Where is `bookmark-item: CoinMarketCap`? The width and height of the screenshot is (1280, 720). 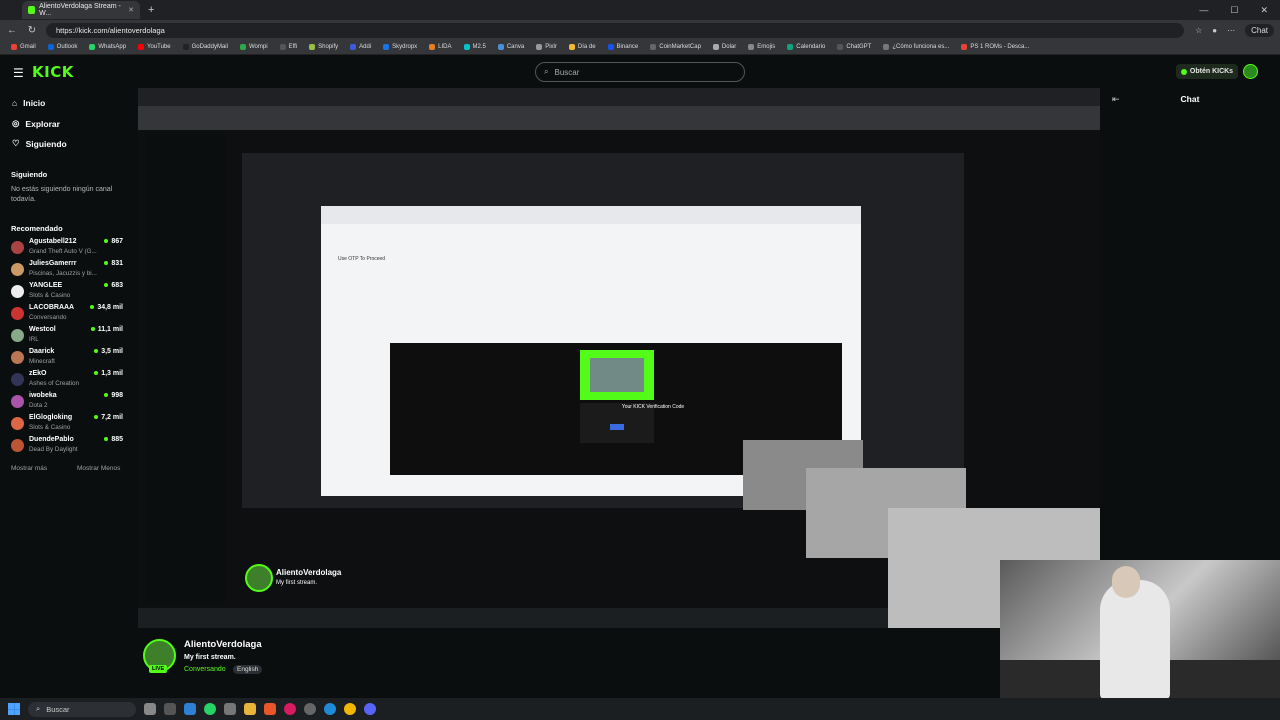 bookmark-item: CoinMarketCap is located at coordinates (675, 47).